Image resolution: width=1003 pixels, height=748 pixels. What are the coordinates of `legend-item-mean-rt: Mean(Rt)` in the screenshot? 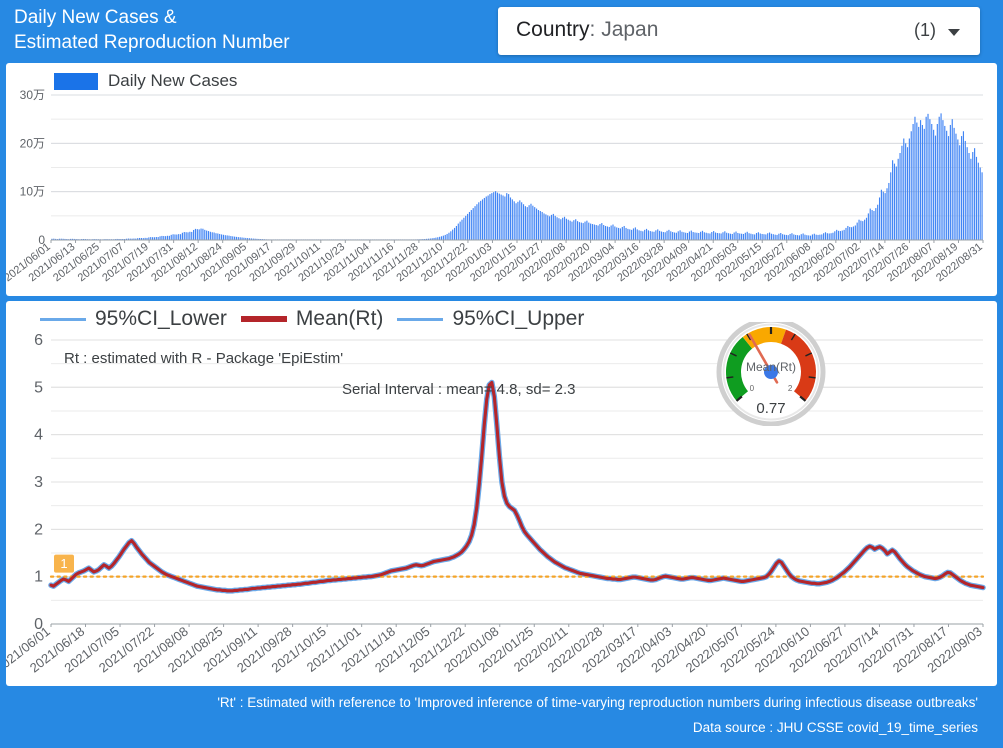 It's located at (312, 319).